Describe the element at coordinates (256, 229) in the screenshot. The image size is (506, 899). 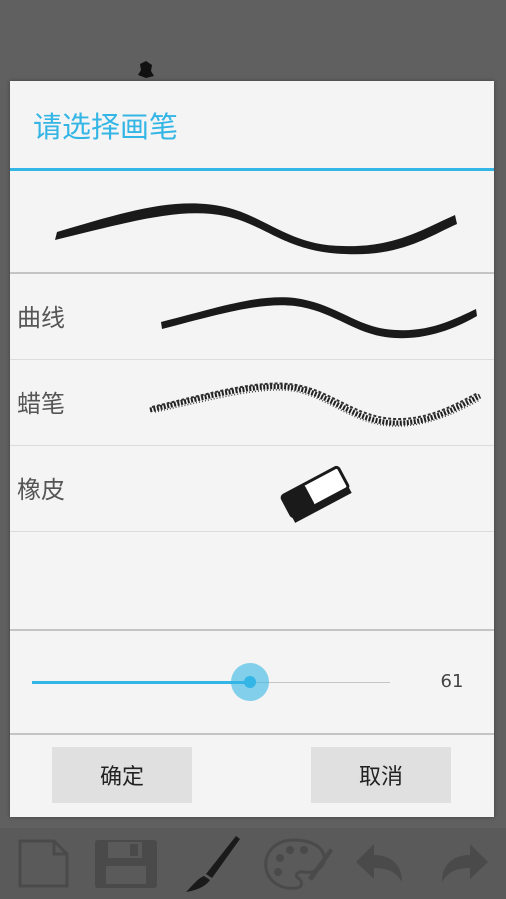
I see `brush-preview-stroke` at that location.